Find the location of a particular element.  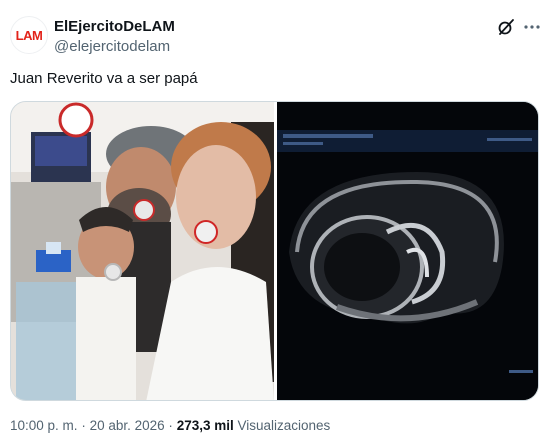

avatar-logo: LAM is located at coordinates (29, 35).